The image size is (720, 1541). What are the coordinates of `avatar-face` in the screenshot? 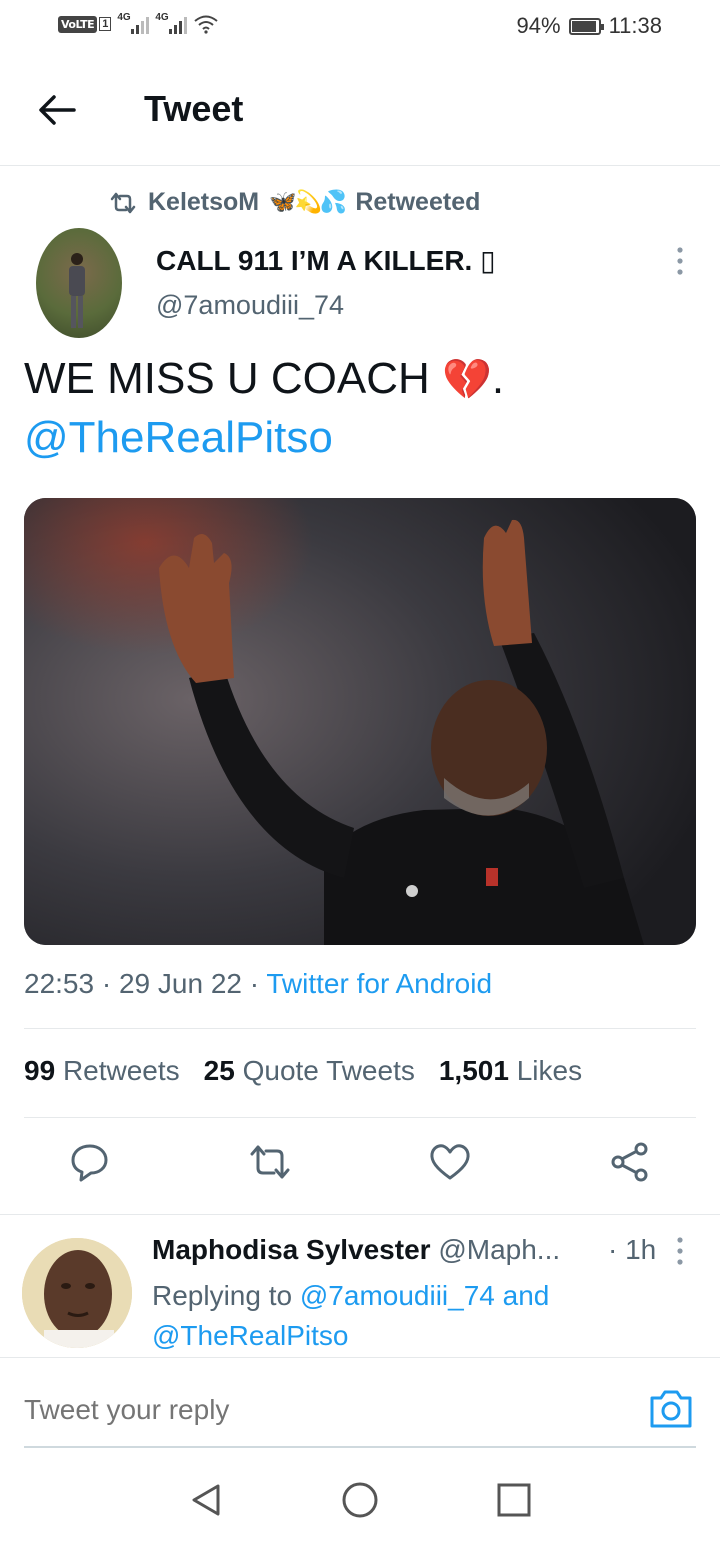 It's located at (77, 1293).